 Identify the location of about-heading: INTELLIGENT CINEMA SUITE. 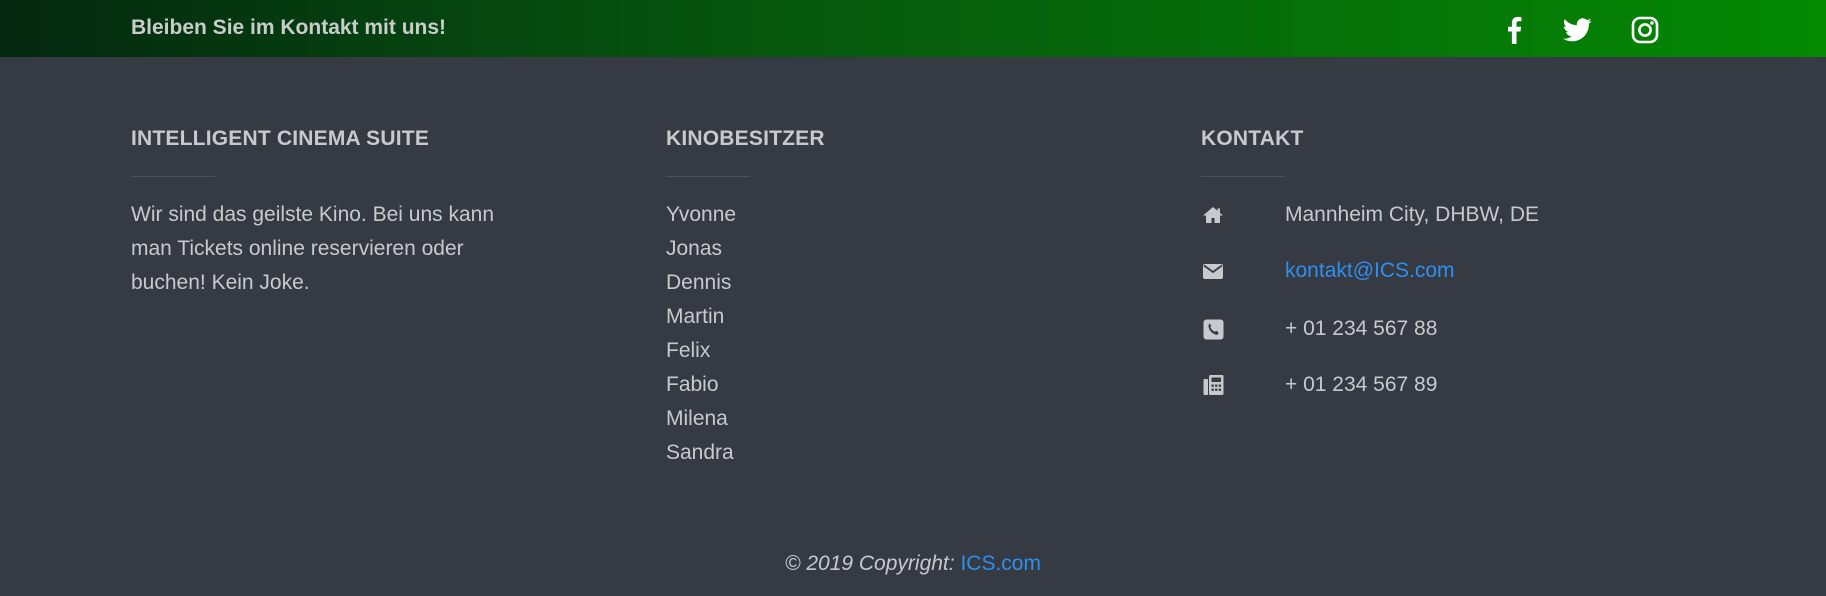
(280, 138).